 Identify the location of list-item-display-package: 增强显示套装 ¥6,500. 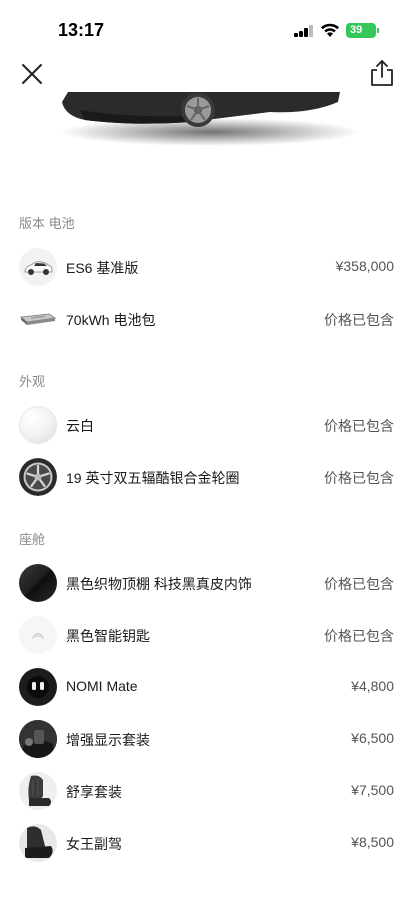
(207, 740).